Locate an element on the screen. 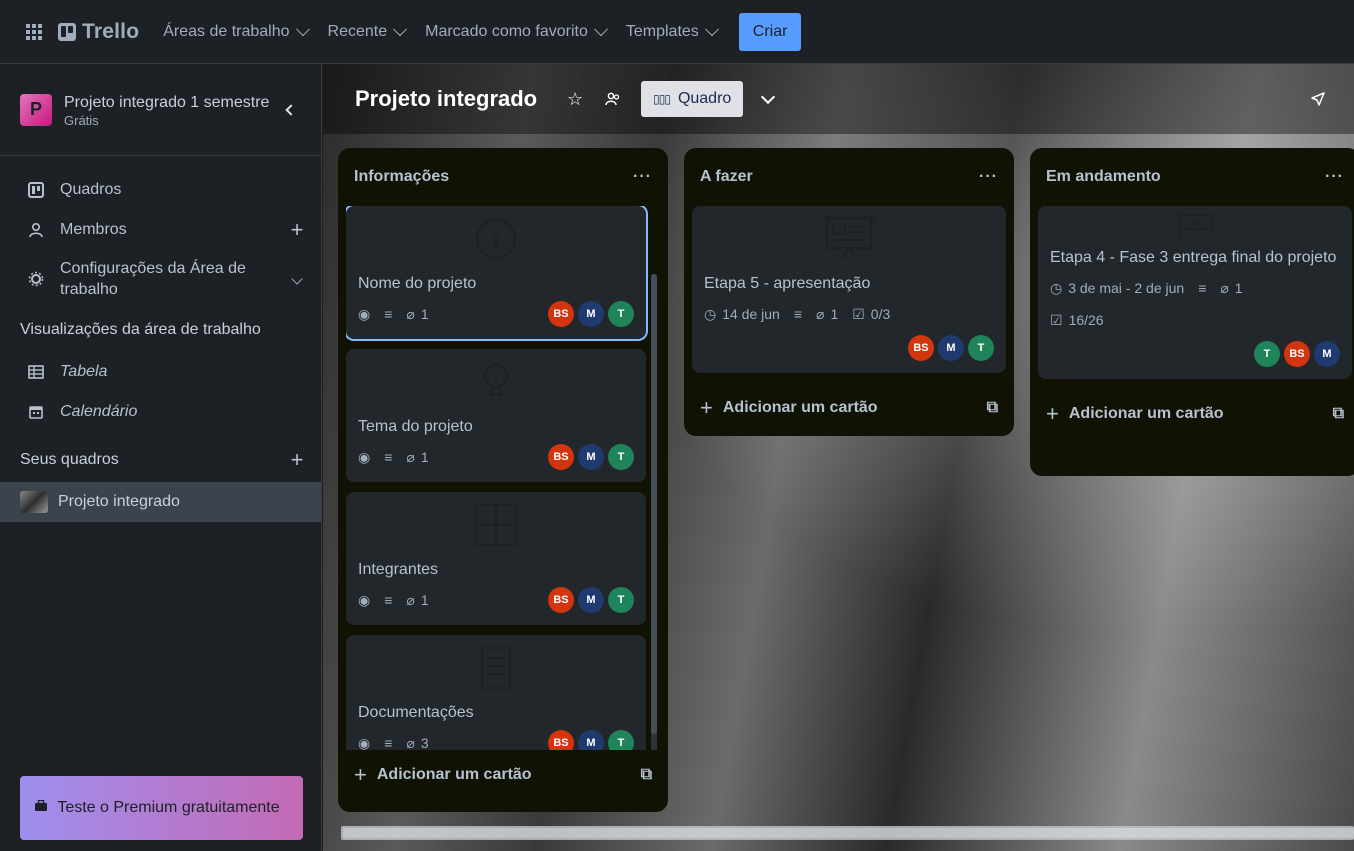  calendar-icon is located at coordinates (36, 412).